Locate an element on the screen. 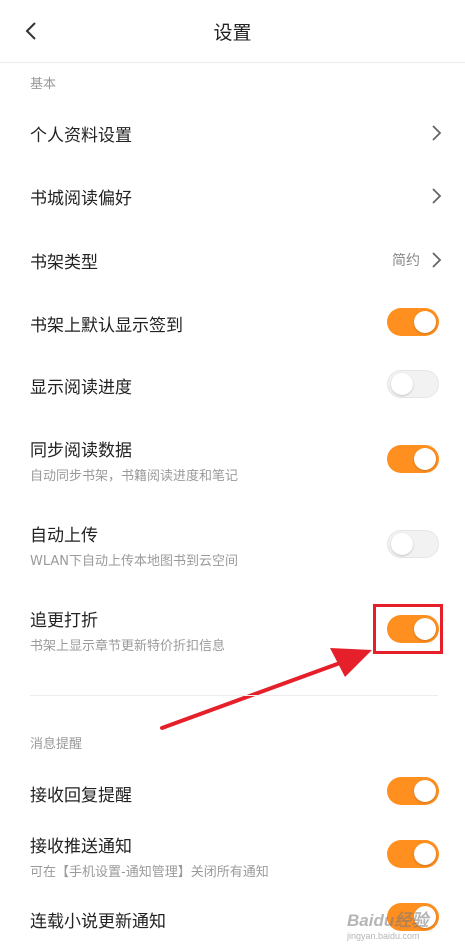 This screenshot has width=465, height=950. row-subtitle: 可在【手机设置-通知管理】关闭所有通知 is located at coordinates (149, 872).